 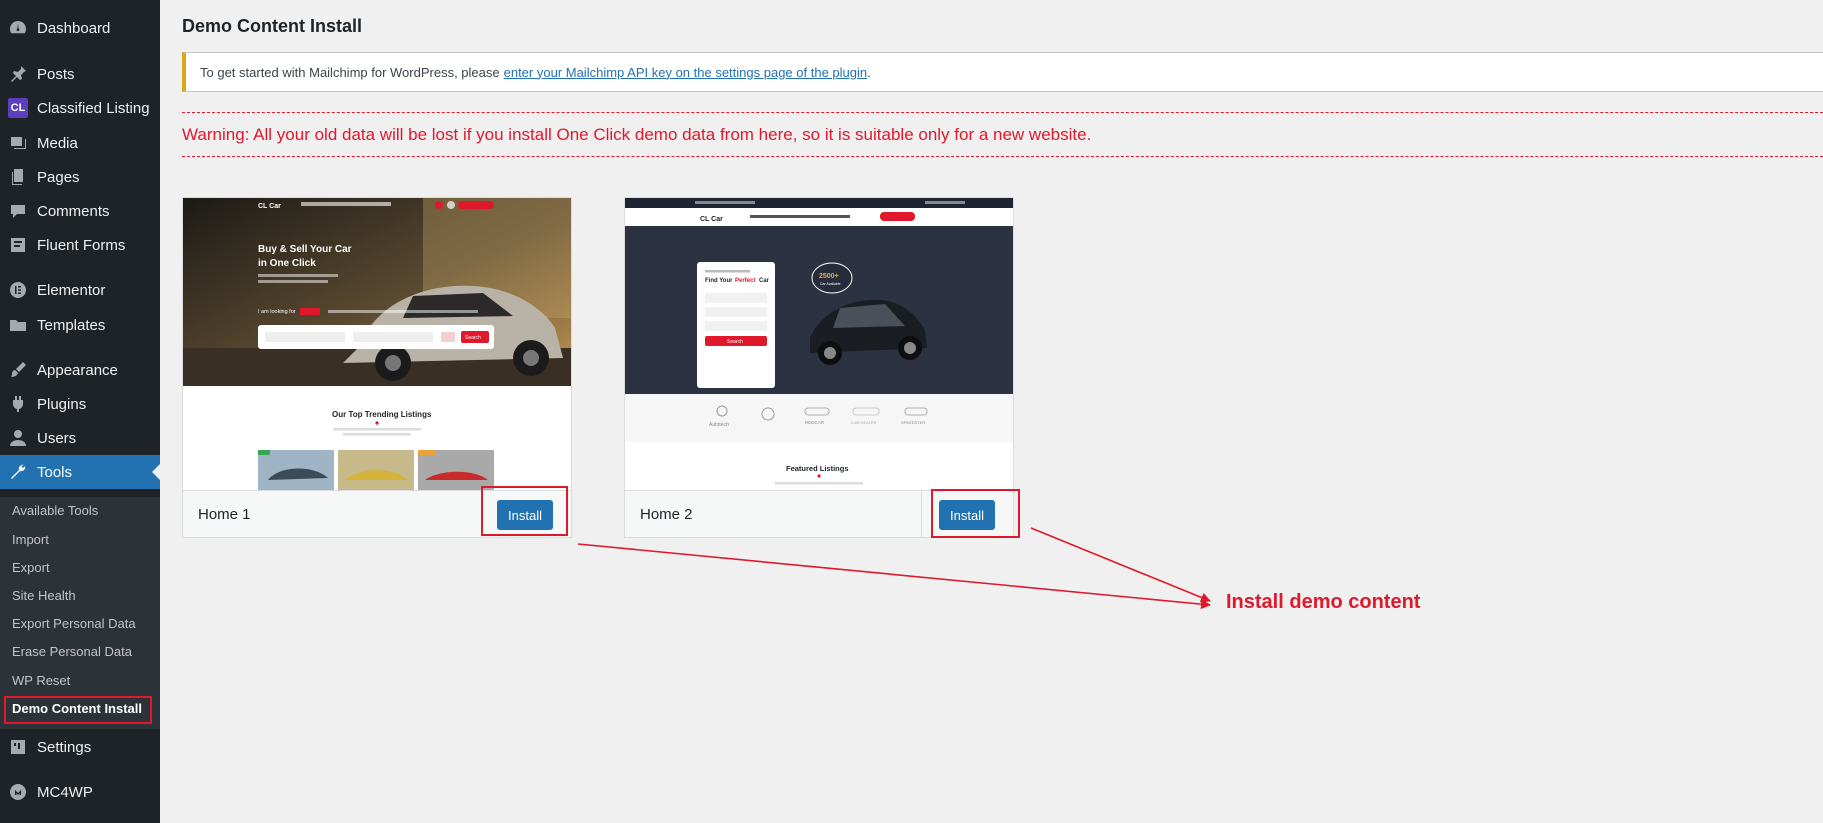 I want to click on sidebar-item-tools: Tools, so click(x=80, y=472).